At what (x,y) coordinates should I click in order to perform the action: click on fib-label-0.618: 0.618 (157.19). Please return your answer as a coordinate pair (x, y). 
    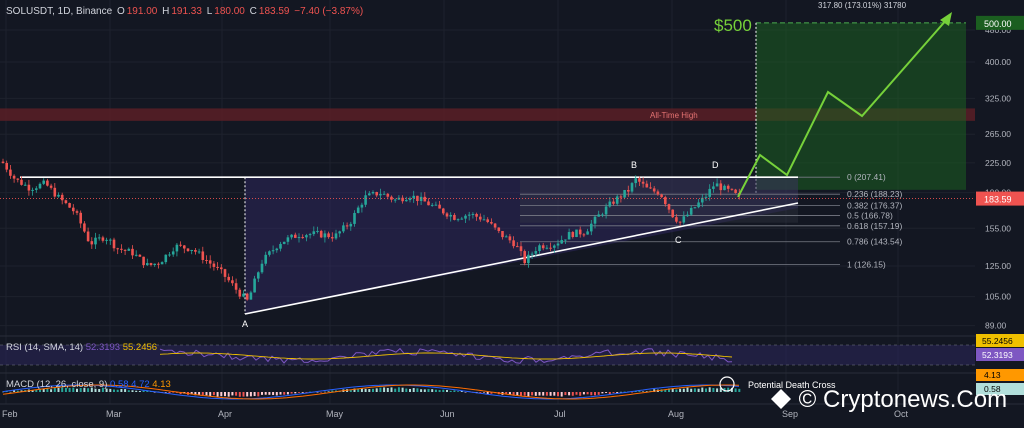
    Looking at the image, I should click on (874, 226).